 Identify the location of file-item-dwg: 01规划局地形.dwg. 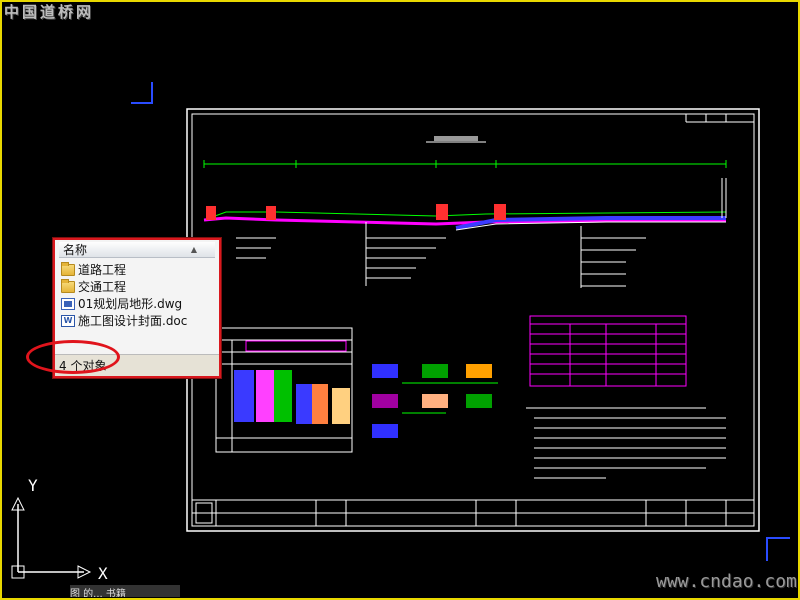
(138, 303).